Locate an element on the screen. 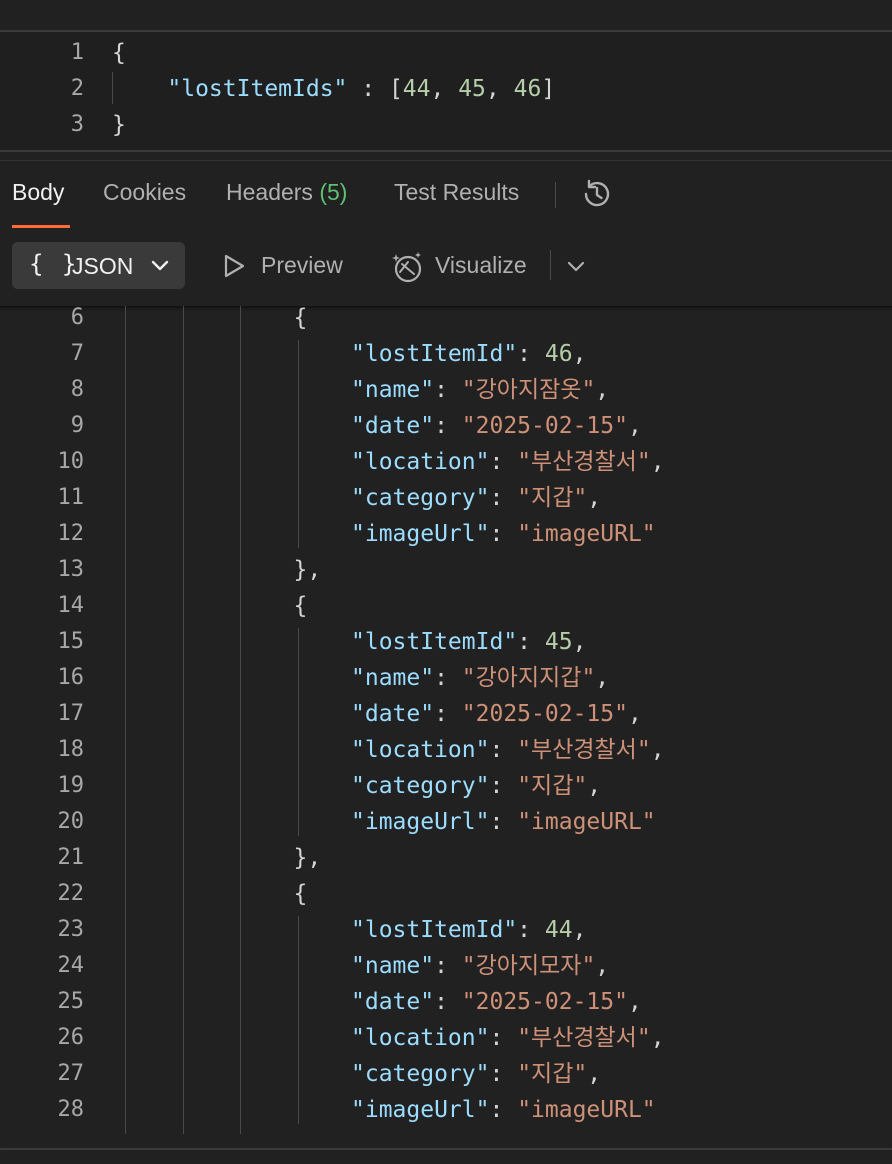 The height and width of the screenshot is (1164, 892). history-icon is located at coordinates (597, 194).